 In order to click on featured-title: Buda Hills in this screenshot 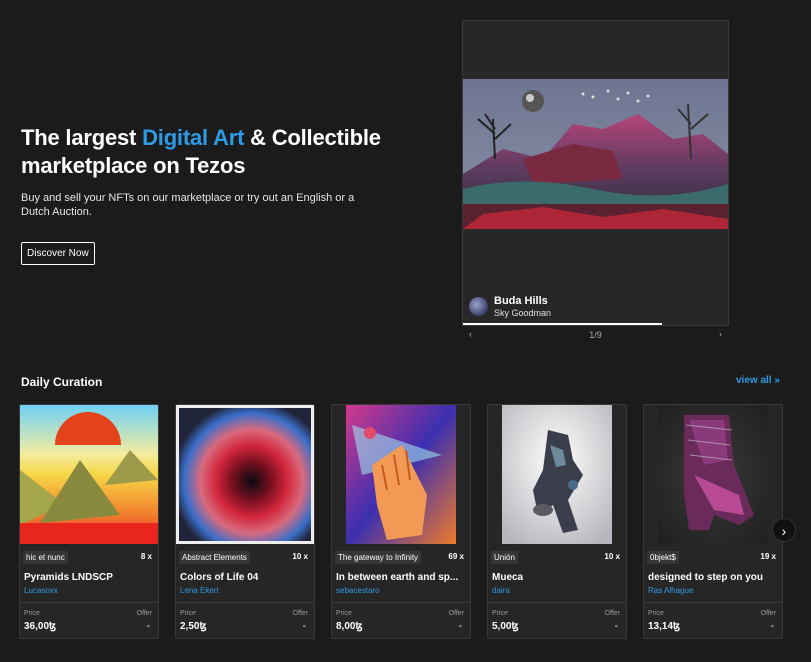, I will do `click(521, 301)`.